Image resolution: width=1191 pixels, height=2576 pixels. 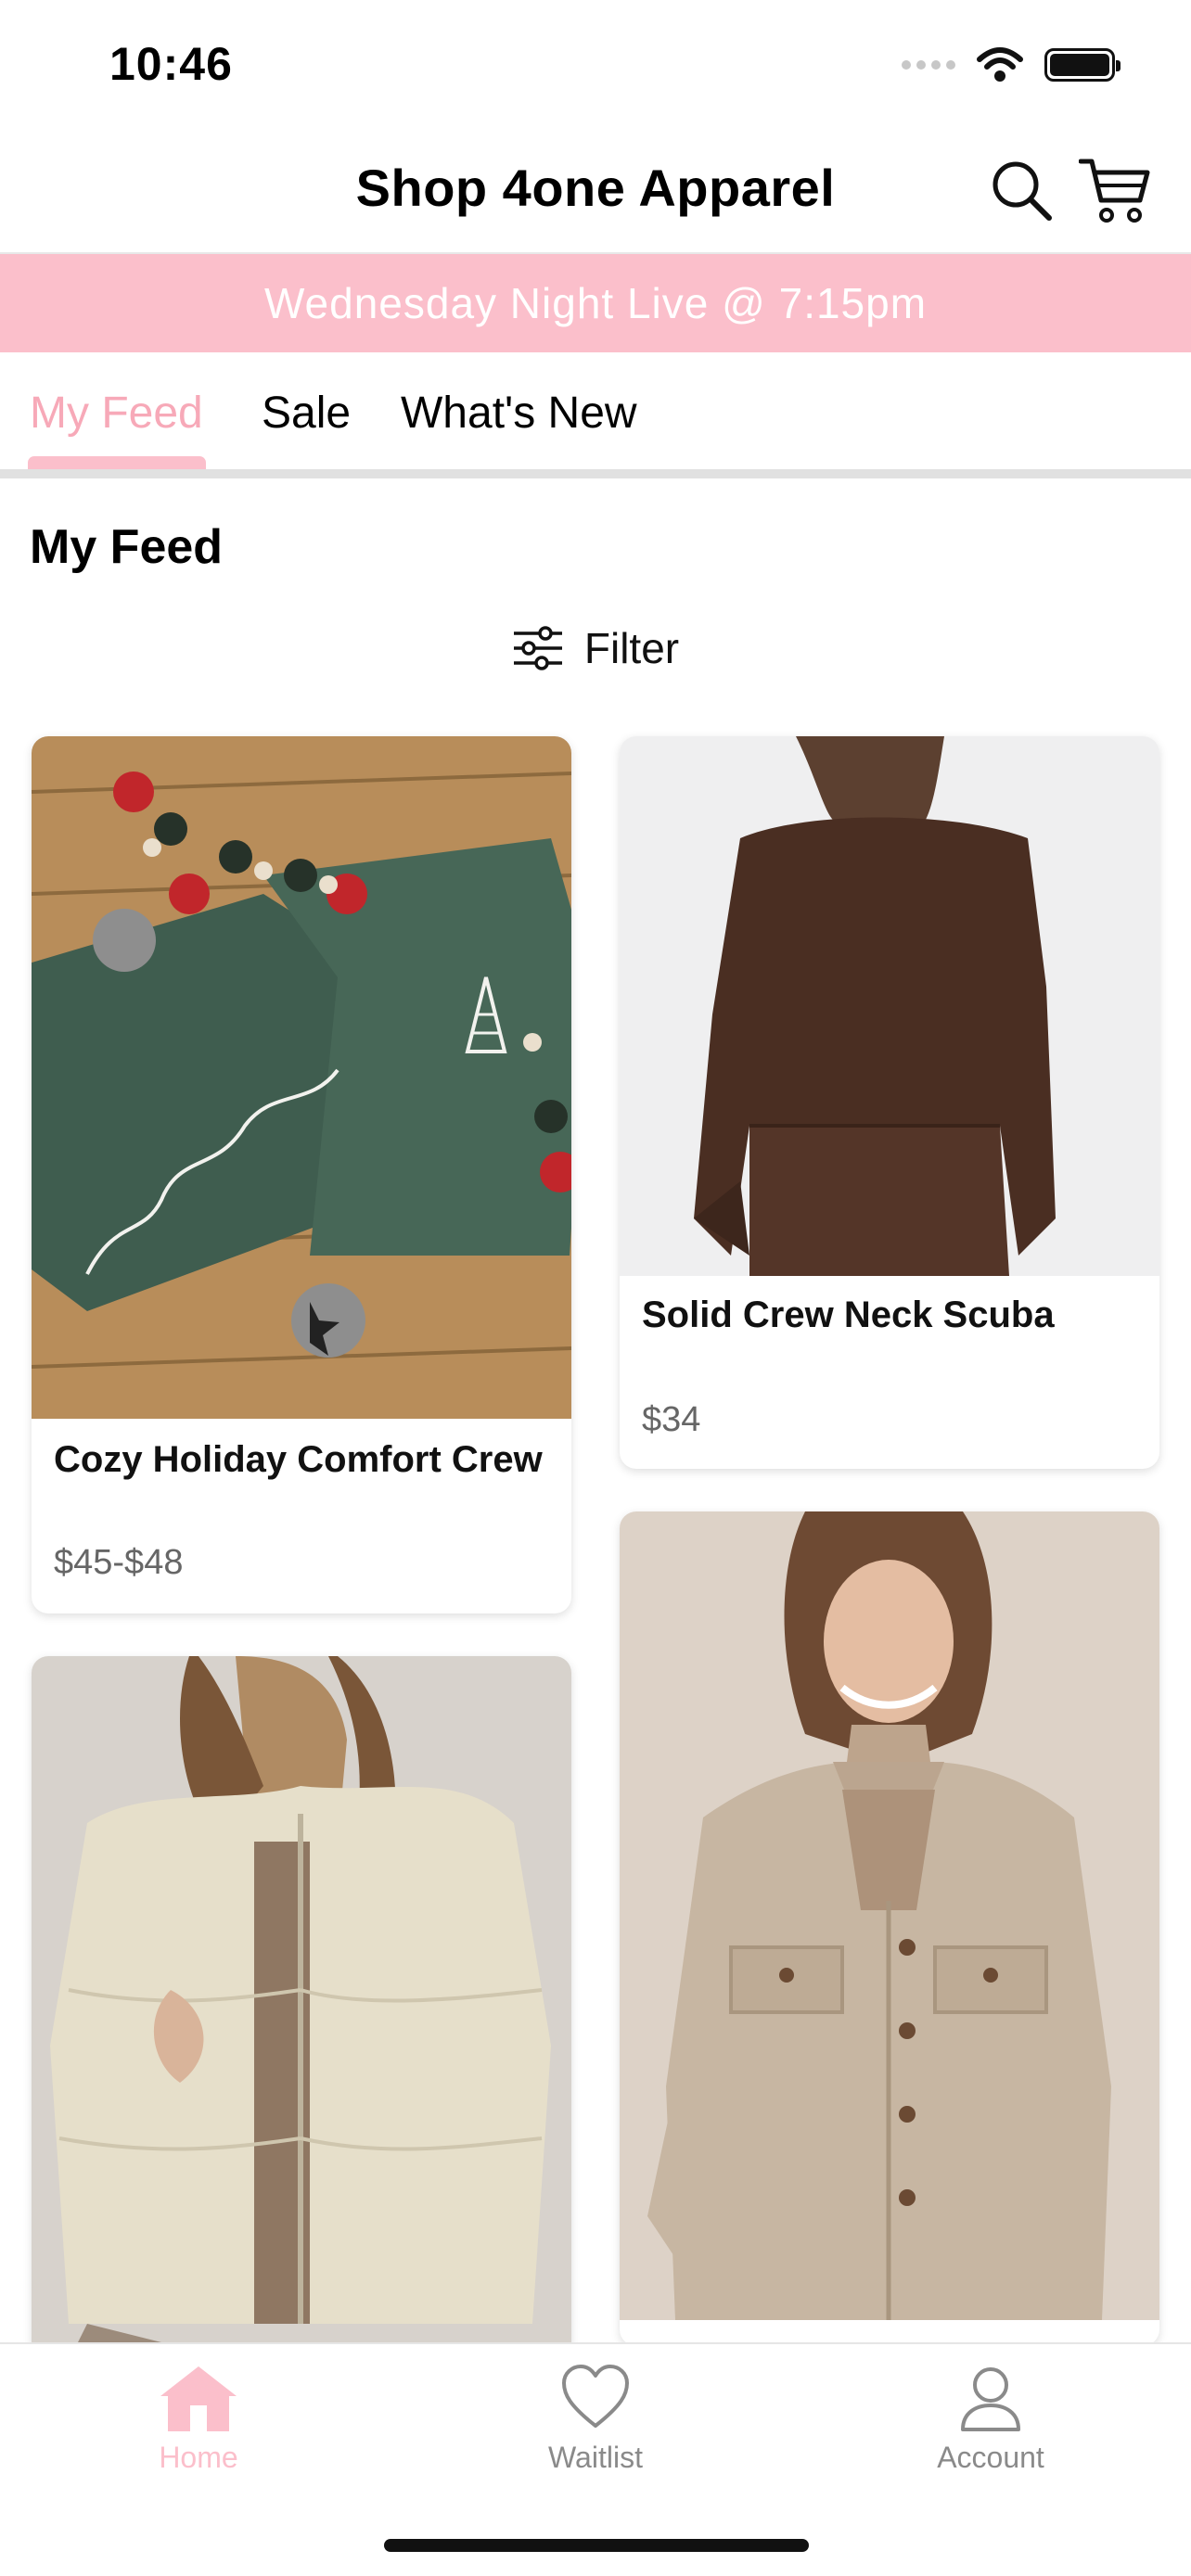 I want to click on tab-sale: Sale, so click(x=306, y=413).